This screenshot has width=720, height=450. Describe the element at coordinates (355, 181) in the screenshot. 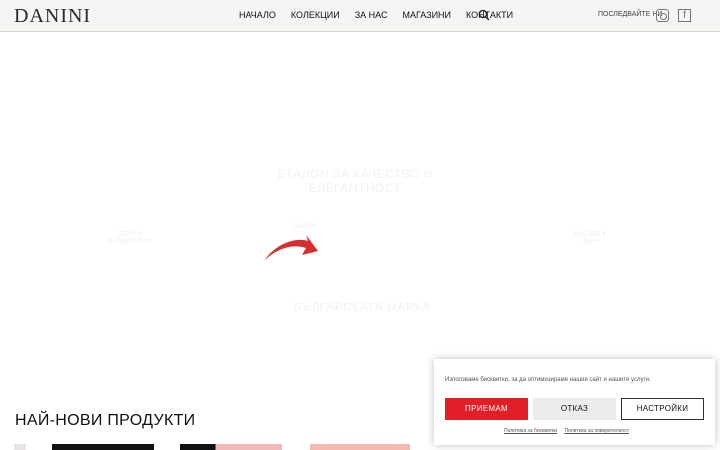

I see `hero-headline: ЕТАЛОН ЗА КАЧЕСТВО И ЕЛЕГАНТНОСТ` at that location.